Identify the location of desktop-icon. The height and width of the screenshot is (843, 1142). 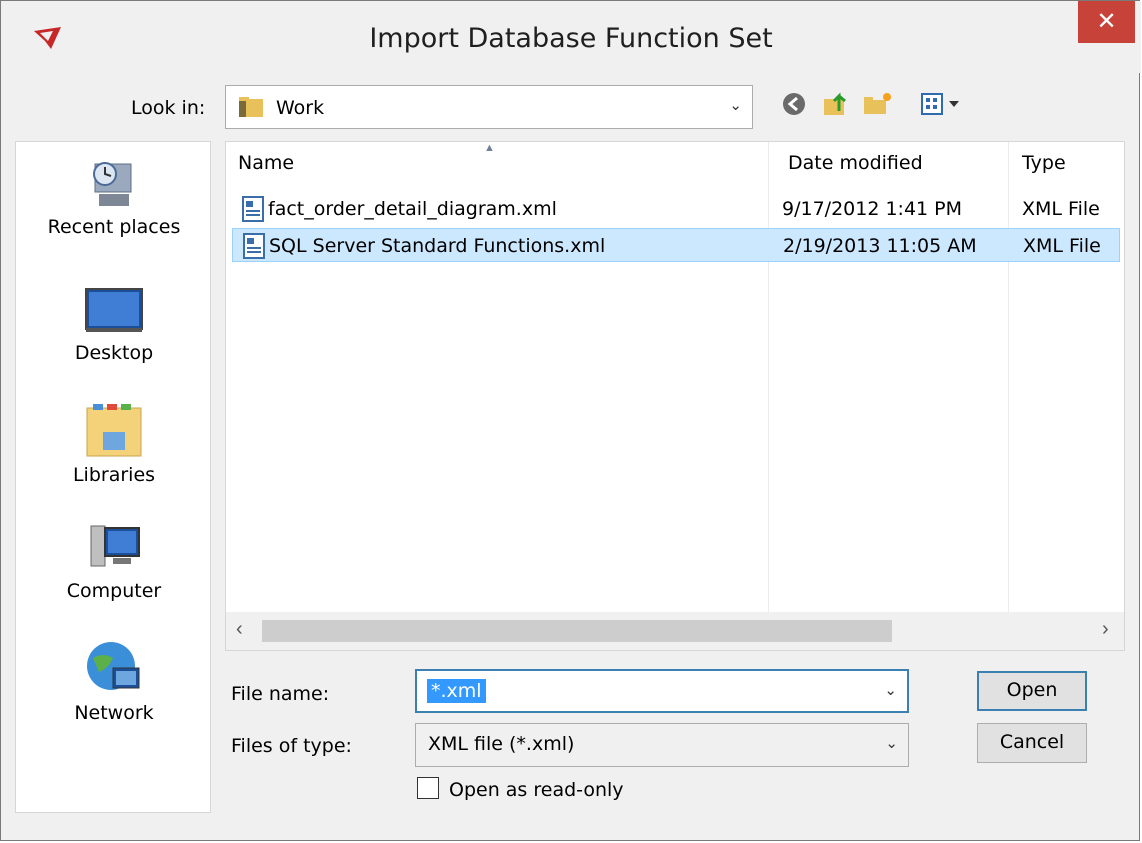
(114, 310).